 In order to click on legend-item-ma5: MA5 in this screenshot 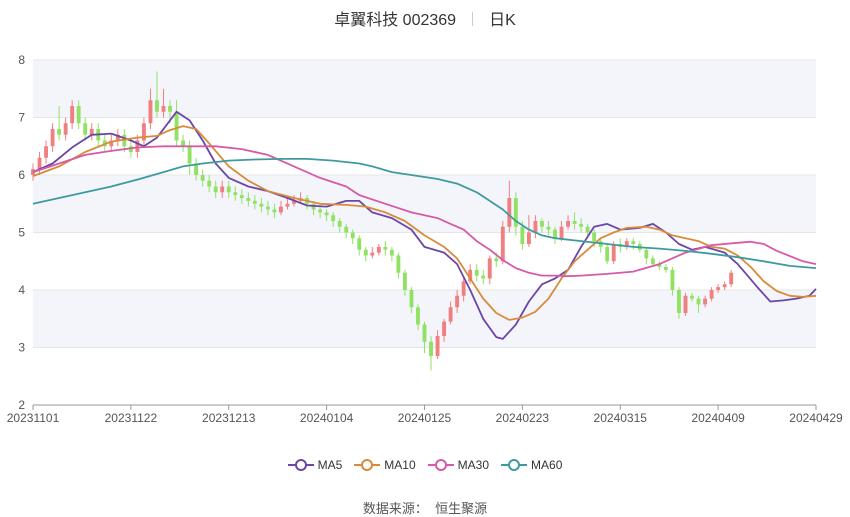, I will do `click(315, 465)`.